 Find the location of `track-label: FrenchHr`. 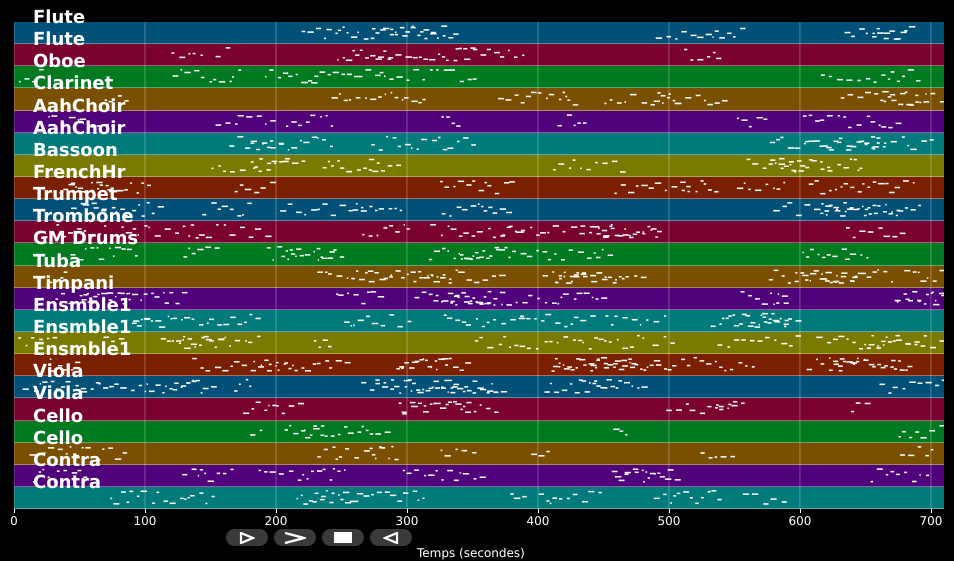

track-label: FrenchHr is located at coordinates (79, 172).